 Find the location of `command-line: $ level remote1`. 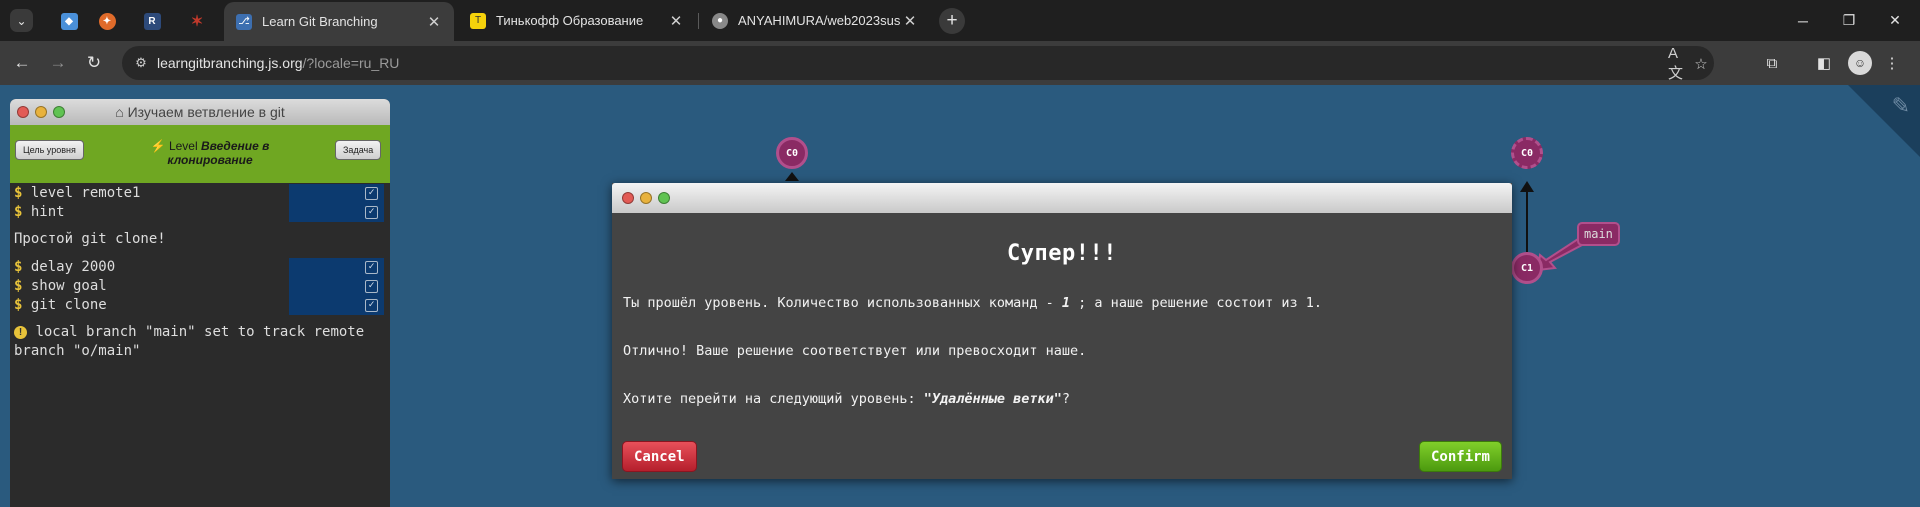

command-line: $ level remote1 is located at coordinates (77, 193).